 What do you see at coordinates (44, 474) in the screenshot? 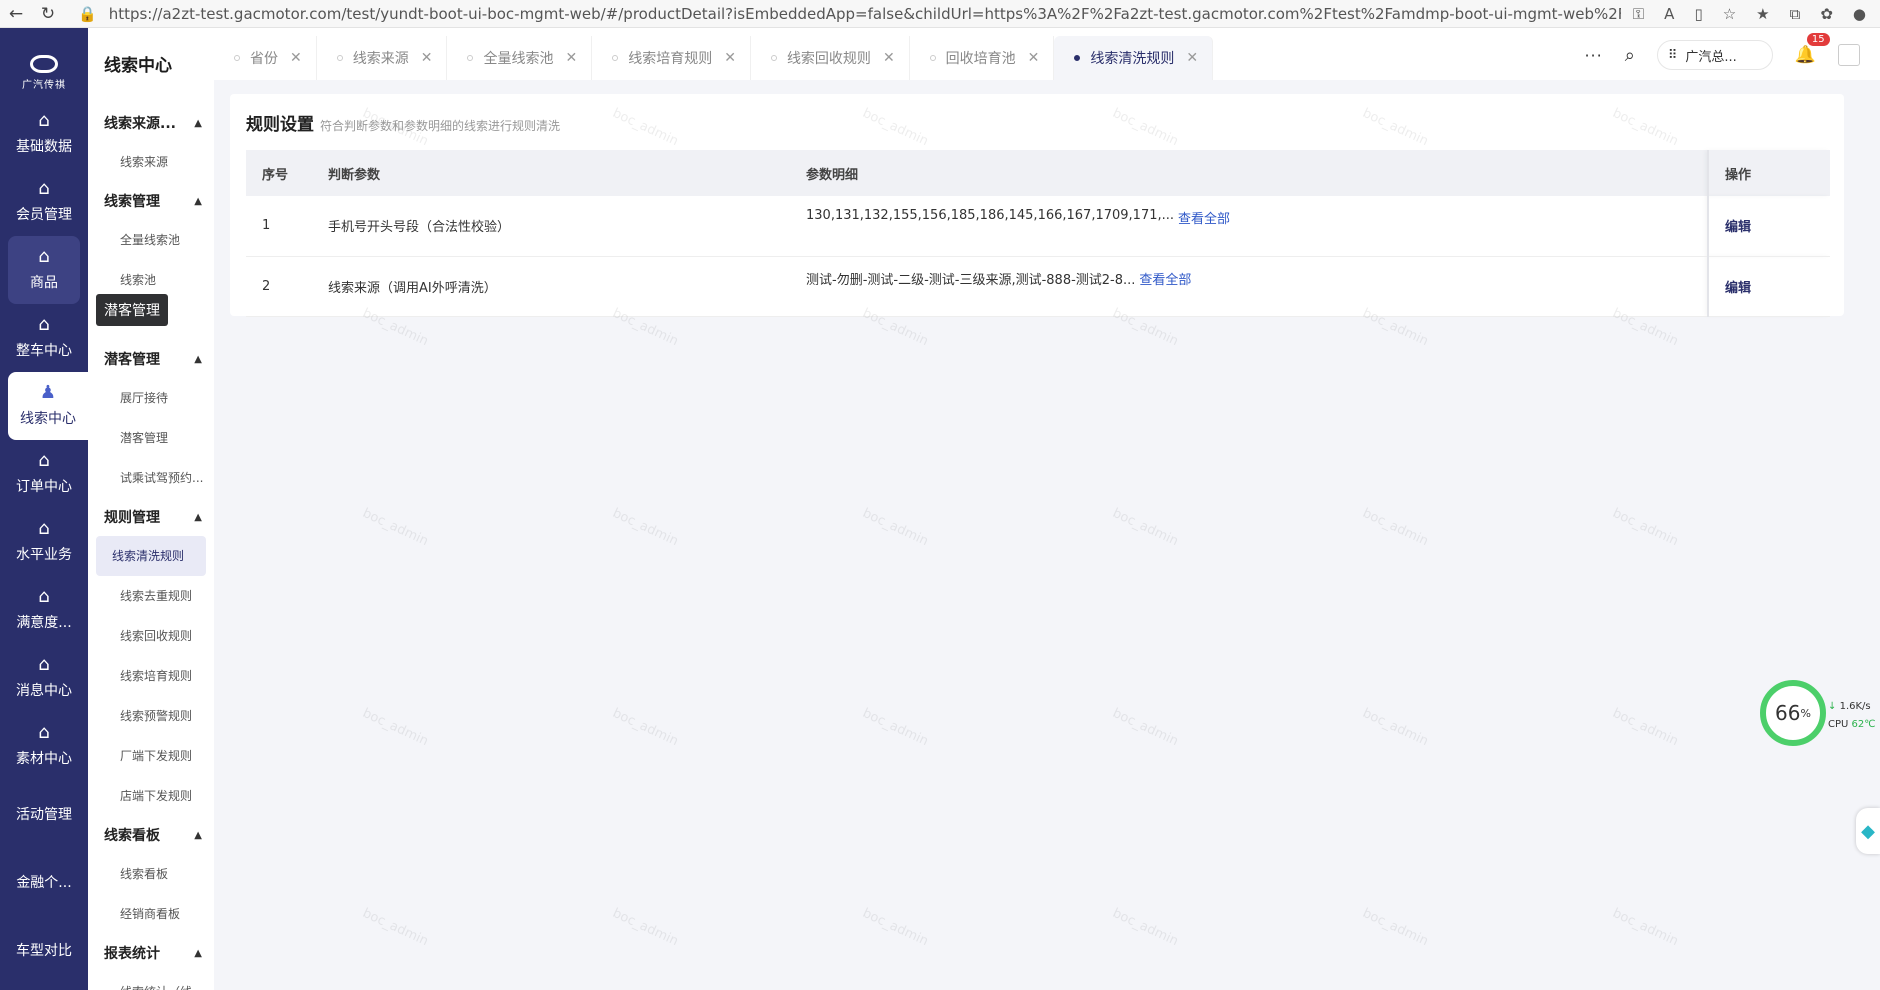
I see `rail-item-orders: ⌂ 订单中心` at bounding box center [44, 474].